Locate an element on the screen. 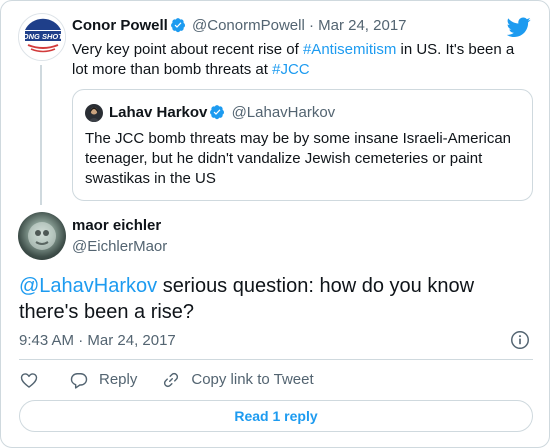 This screenshot has width=550, height=448. avatar-logo-text: LONG SHOTS is located at coordinates (42, 36).